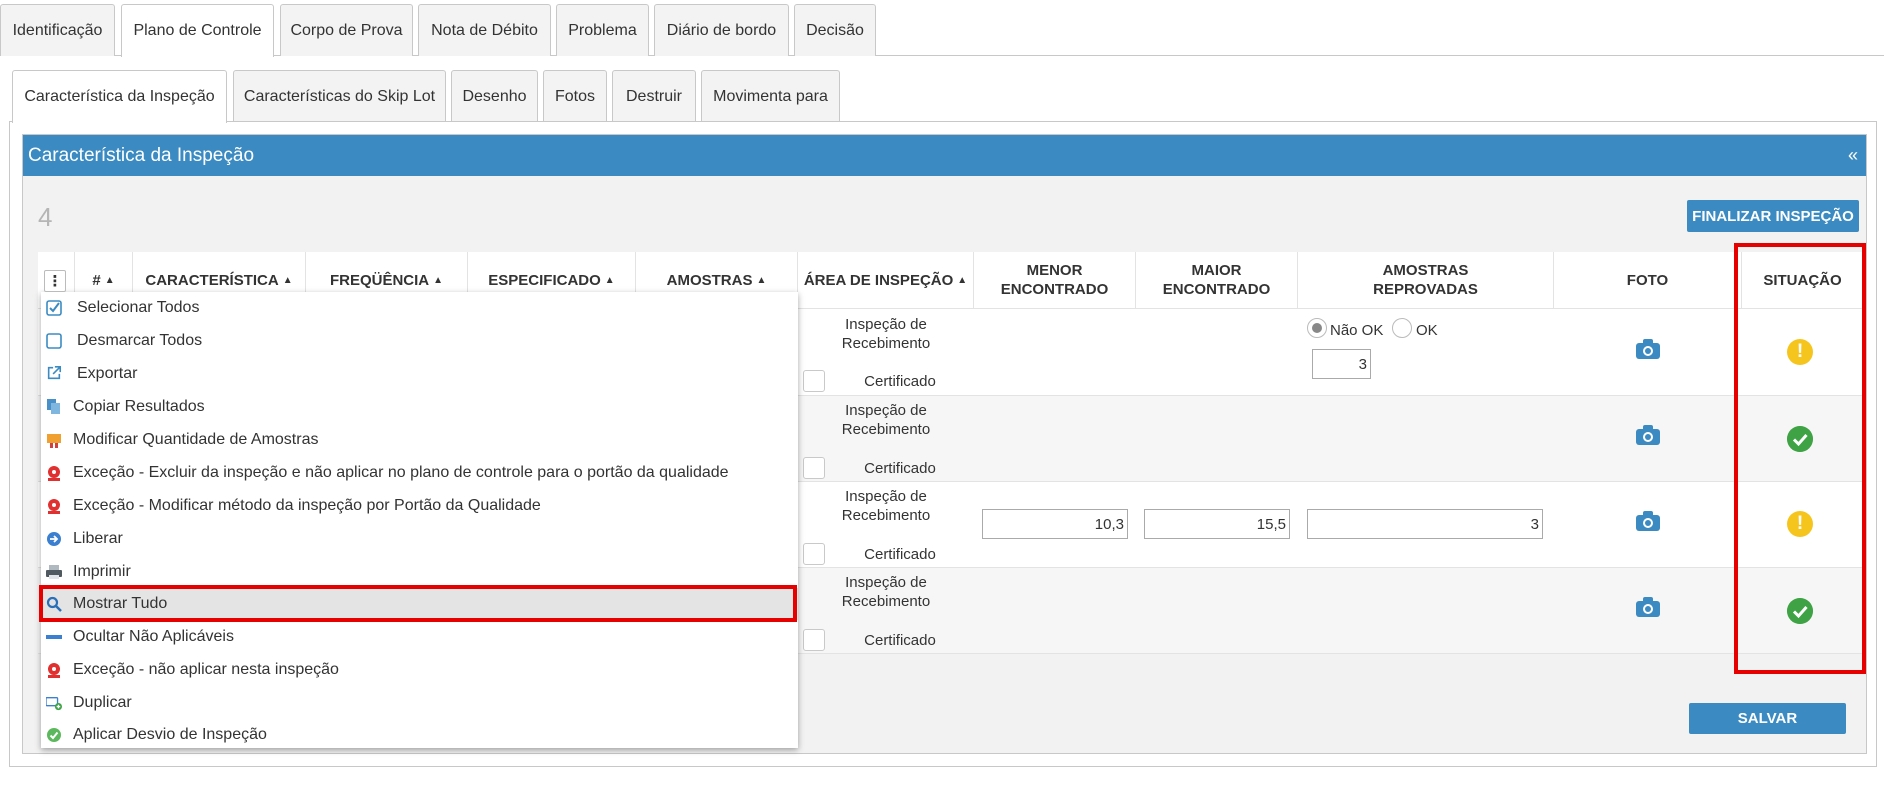  What do you see at coordinates (102, 571) in the screenshot?
I see `menu-item-label: Imprimir` at bounding box center [102, 571].